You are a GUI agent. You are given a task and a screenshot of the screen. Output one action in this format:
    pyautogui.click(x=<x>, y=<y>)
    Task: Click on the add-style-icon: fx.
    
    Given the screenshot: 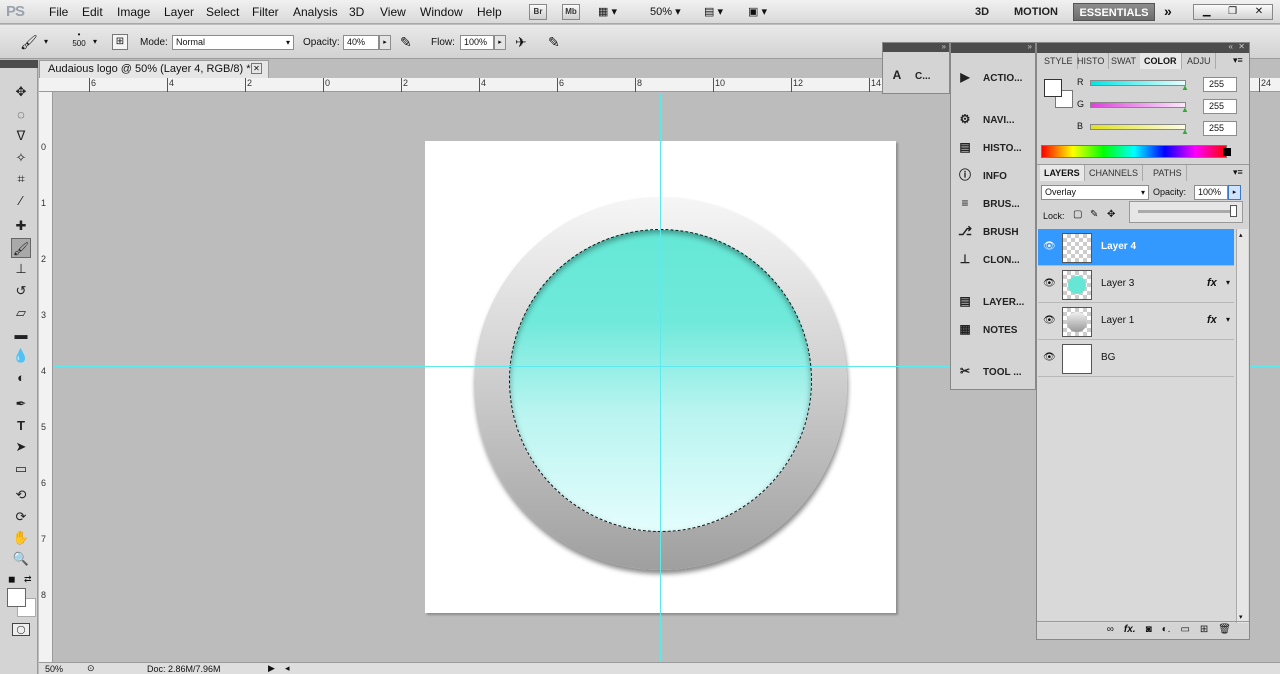 What is the action you would take?
    pyautogui.click(x=1130, y=630)
    